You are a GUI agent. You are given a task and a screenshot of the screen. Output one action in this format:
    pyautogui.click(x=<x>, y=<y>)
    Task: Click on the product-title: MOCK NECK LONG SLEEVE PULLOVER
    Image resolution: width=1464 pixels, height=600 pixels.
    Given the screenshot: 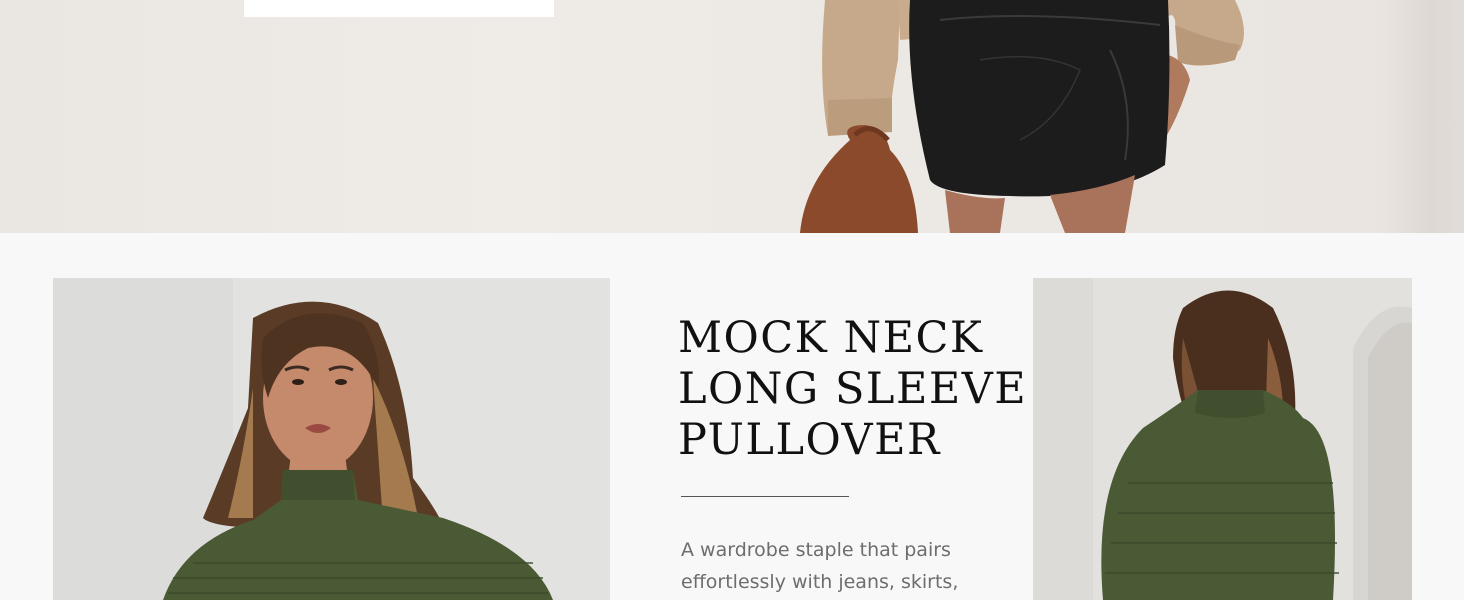 What is the action you would take?
    pyautogui.click(x=853, y=389)
    